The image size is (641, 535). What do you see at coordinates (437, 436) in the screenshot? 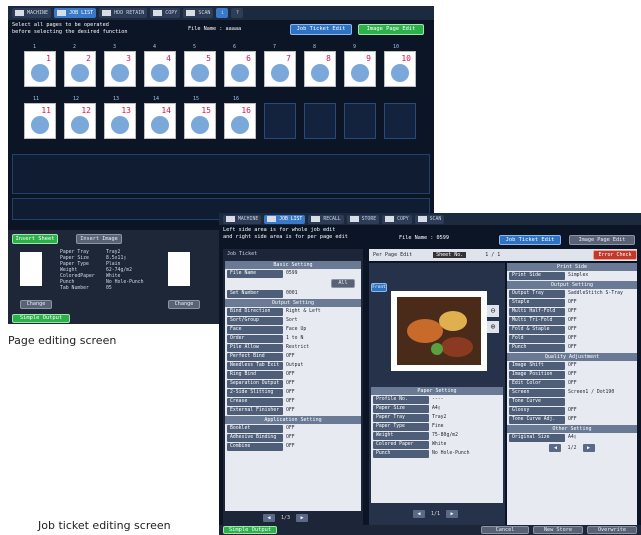
I see `paper-setting-row: Weight 75-80g/m2` at bounding box center [437, 436].